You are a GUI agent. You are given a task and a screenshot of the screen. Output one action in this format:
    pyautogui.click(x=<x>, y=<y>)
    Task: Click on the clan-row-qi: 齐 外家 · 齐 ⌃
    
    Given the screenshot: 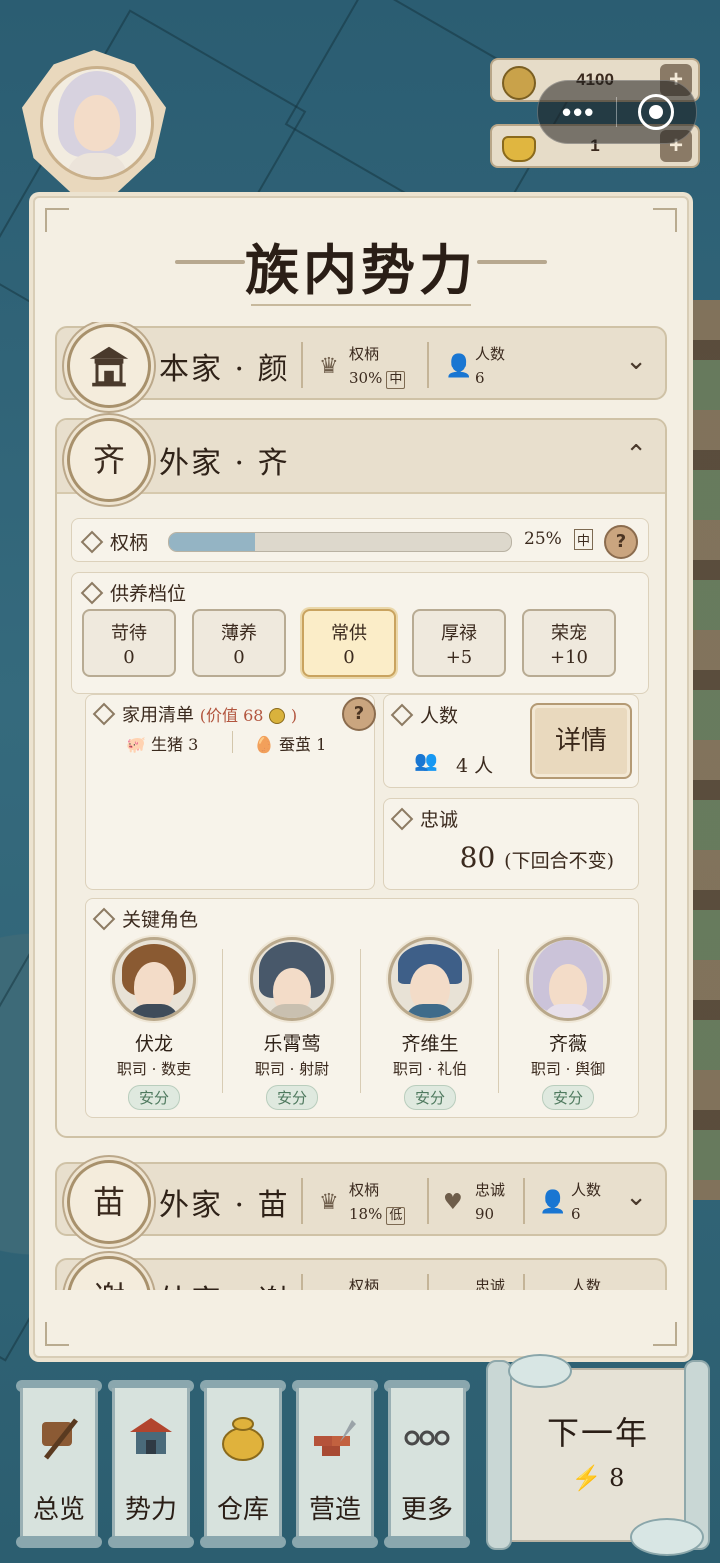 What is the action you would take?
    pyautogui.click(x=361, y=460)
    